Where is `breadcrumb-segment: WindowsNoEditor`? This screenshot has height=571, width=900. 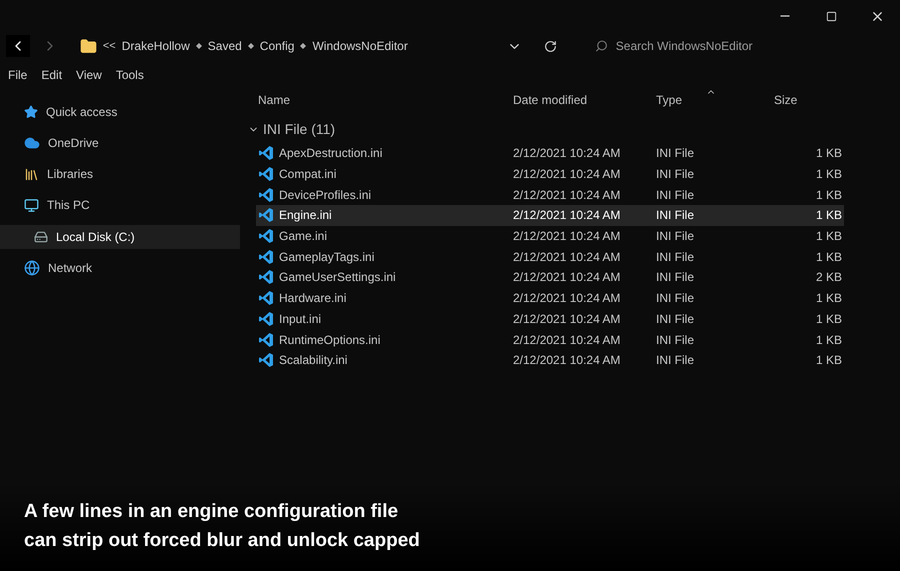 breadcrumb-segment: WindowsNoEditor is located at coordinates (360, 46).